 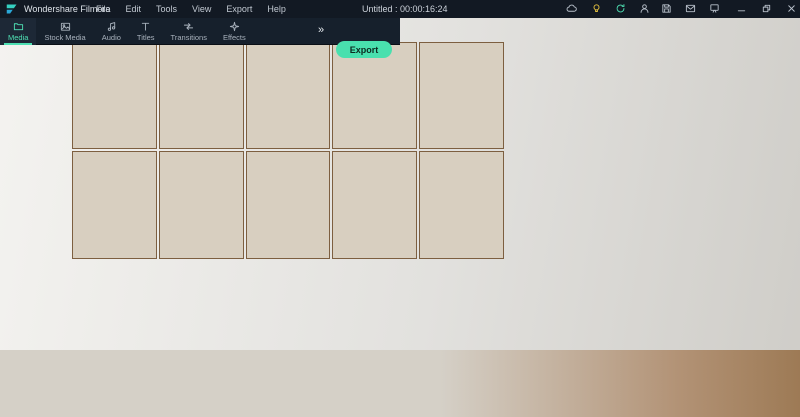 What do you see at coordinates (134, 9) in the screenshot?
I see `menu-edit: Edit` at bounding box center [134, 9].